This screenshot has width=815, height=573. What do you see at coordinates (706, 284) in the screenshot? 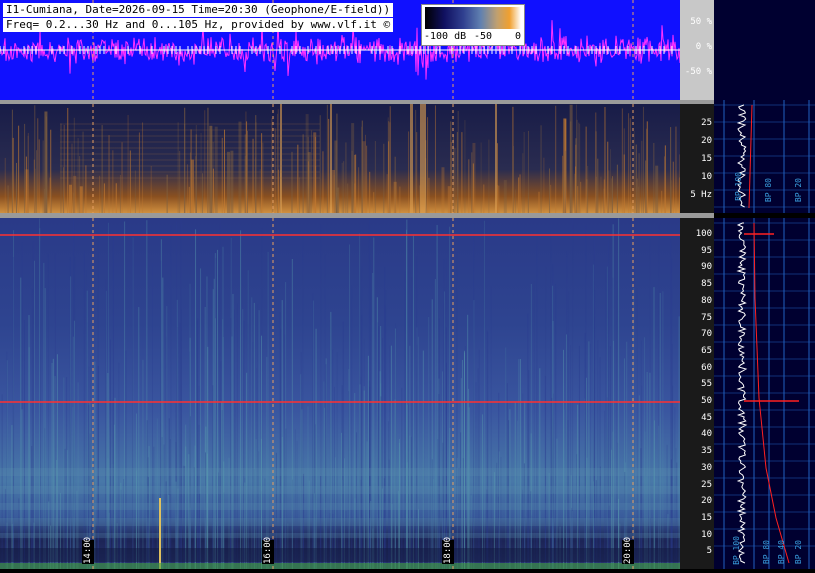
I see `y-tick: 85` at bounding box center [706, 284].